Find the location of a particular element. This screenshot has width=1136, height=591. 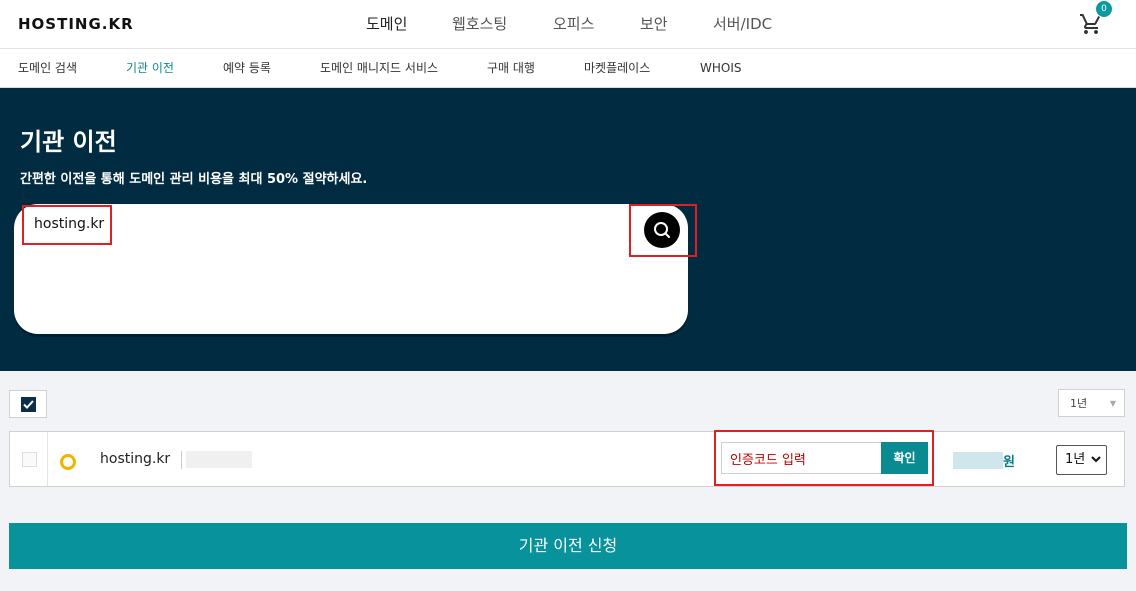

chevron-down-icon is located at coordinates (1096, 459).